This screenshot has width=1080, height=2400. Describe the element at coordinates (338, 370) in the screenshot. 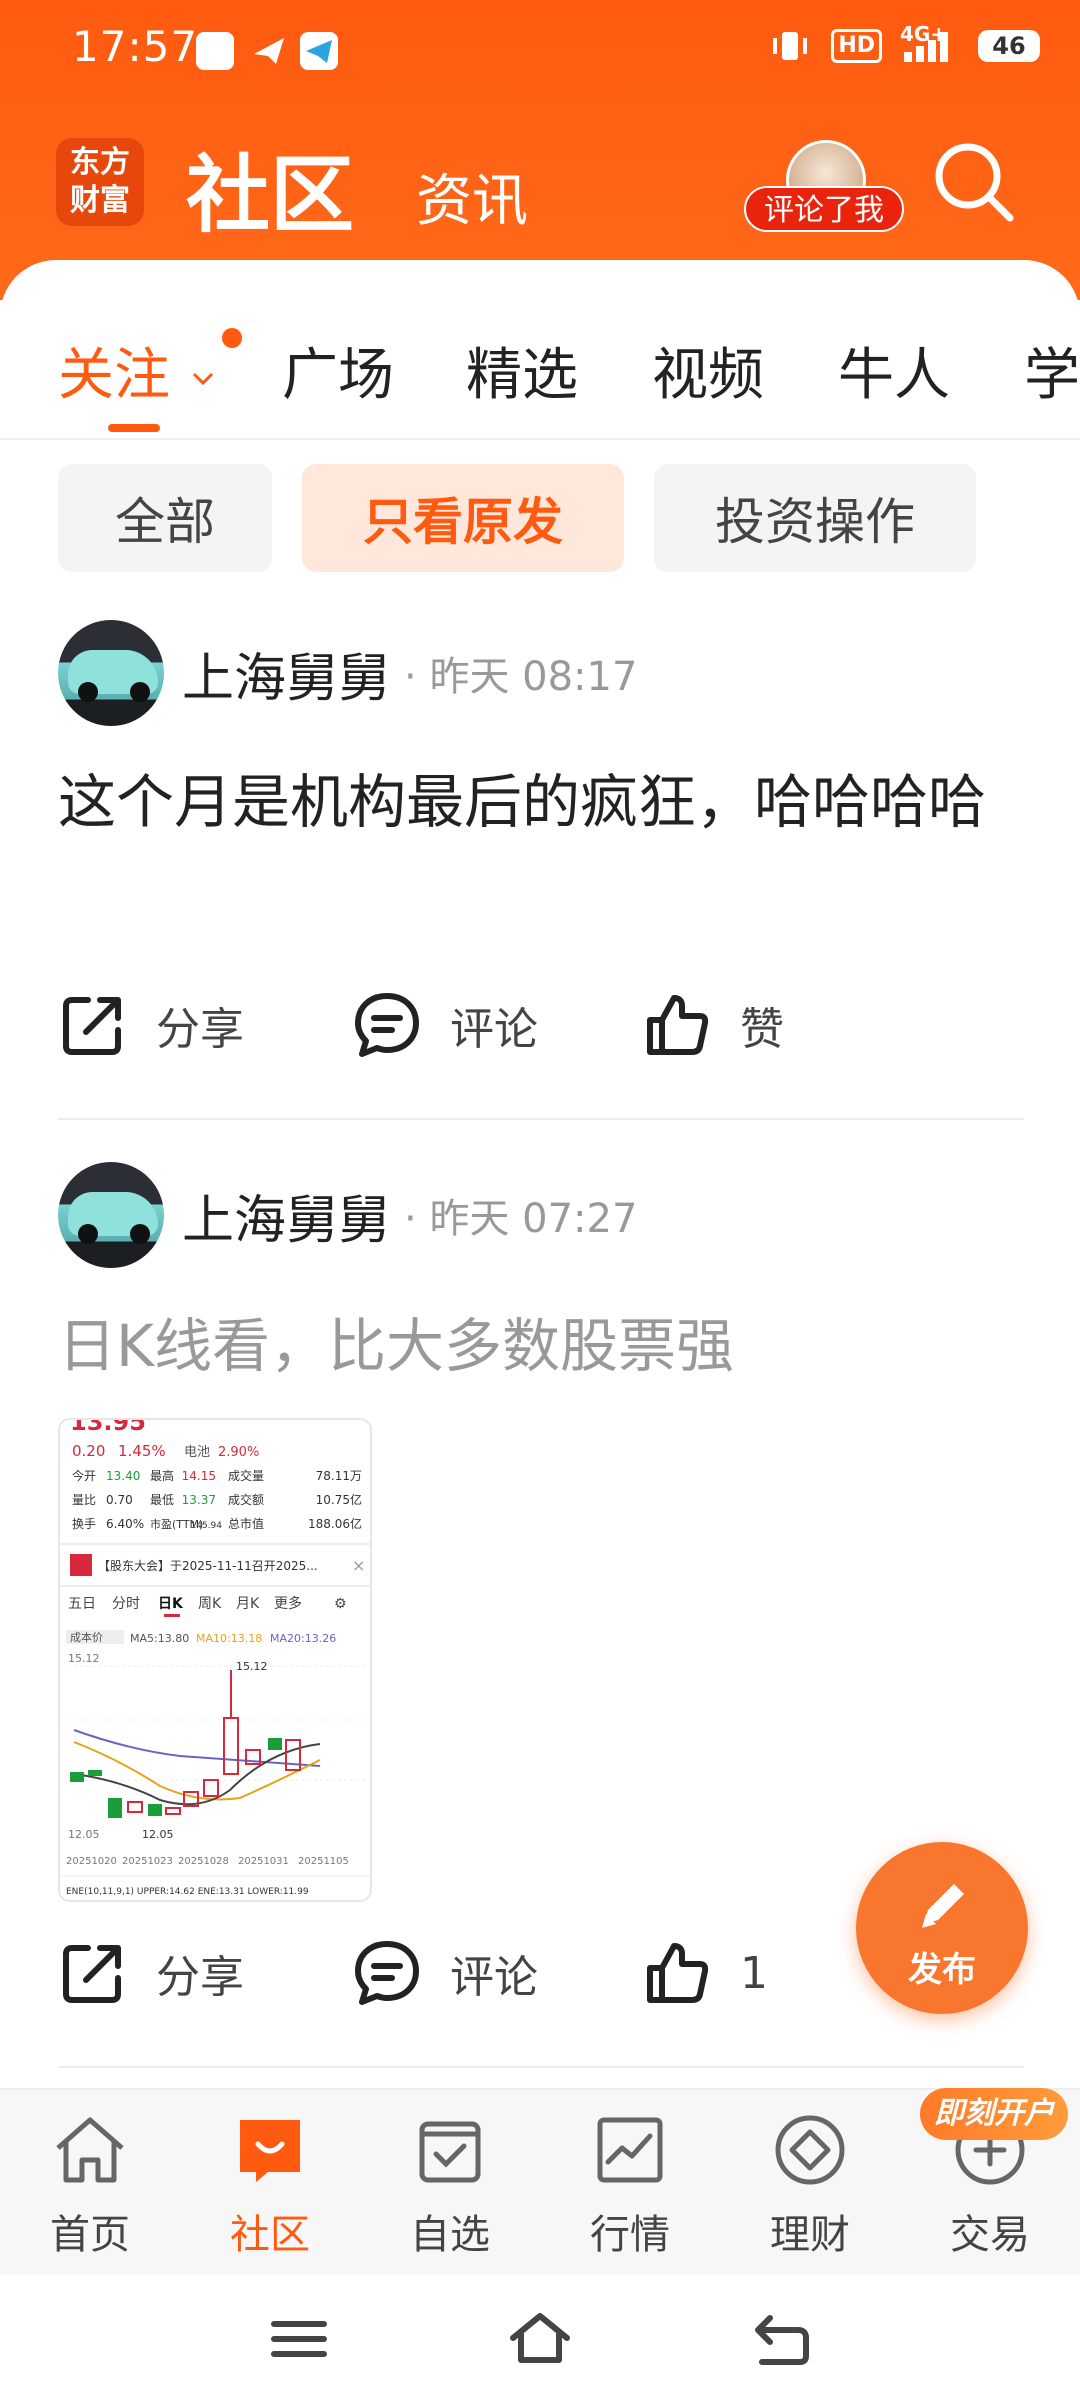

I see `tab-square: 广场` at that location.